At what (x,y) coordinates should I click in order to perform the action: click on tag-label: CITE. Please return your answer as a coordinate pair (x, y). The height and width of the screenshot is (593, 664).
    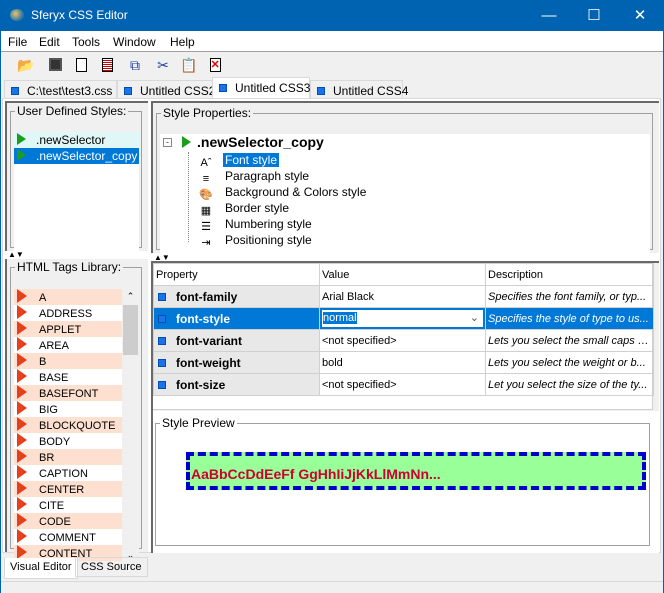
    Looking at the image, I should click on (52, 506).